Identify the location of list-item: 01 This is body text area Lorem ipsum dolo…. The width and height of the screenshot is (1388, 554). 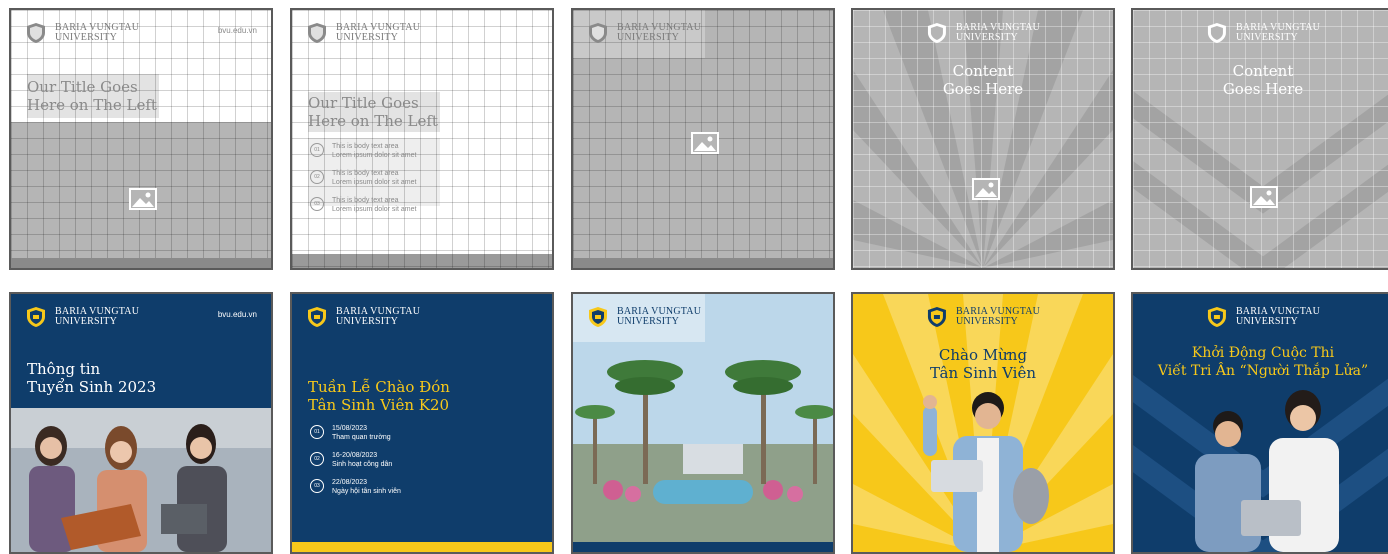
(363, 151).